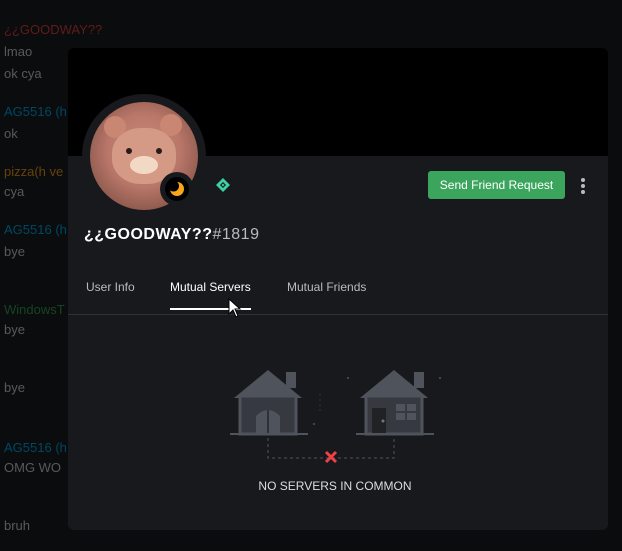 The height and width of the screenshot is (551, 622). Describe the element at coordinates (269, 403) in the screenshot. I see `left-house-icon` at that location.